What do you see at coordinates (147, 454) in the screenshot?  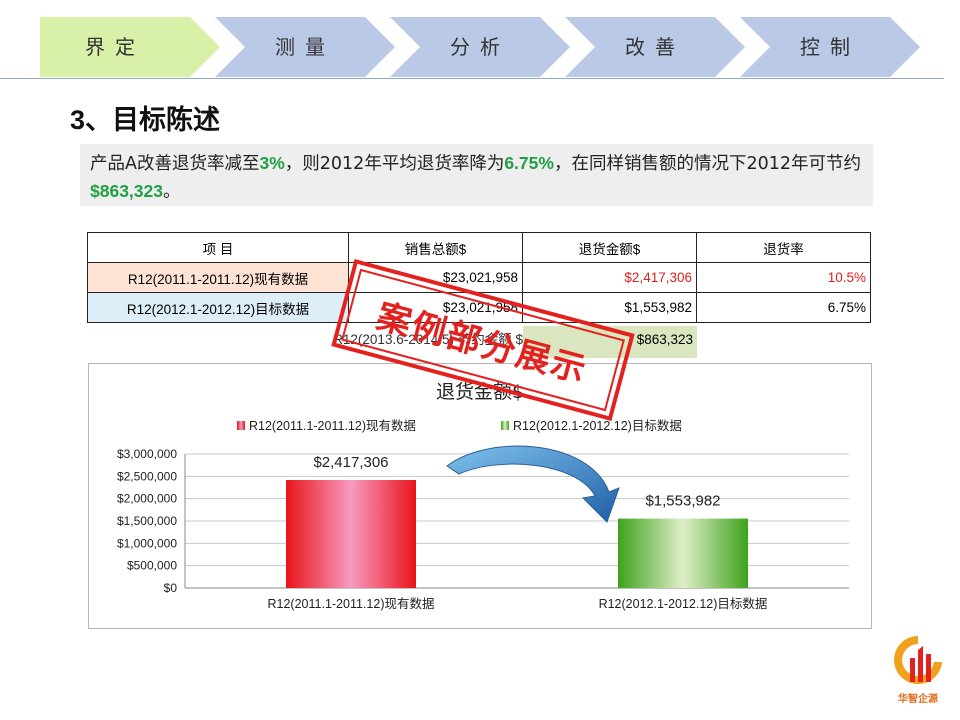 I see `y-tick-label: $3,000,000` at bounding box center [147, 454].